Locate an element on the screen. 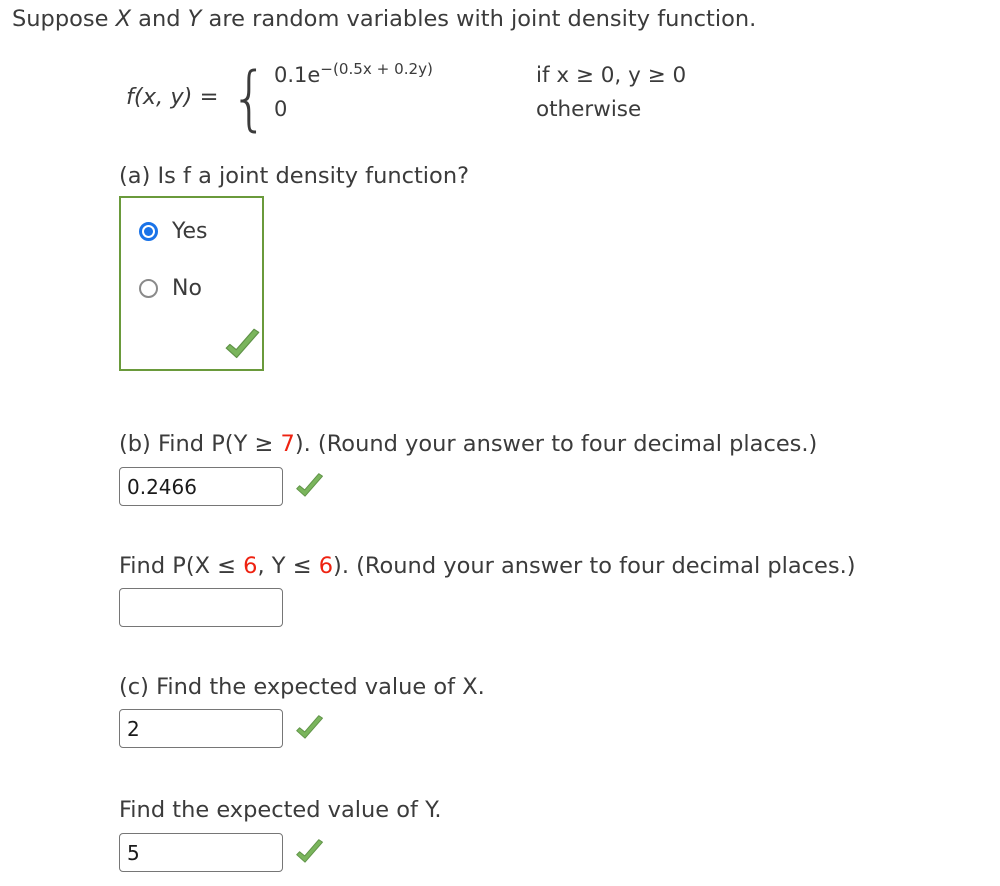 This screenshot has width=1000, height=886. formula-case-1-value: 0.1e−(0.5x + 0.2y) is located at coordinates (404, 73).